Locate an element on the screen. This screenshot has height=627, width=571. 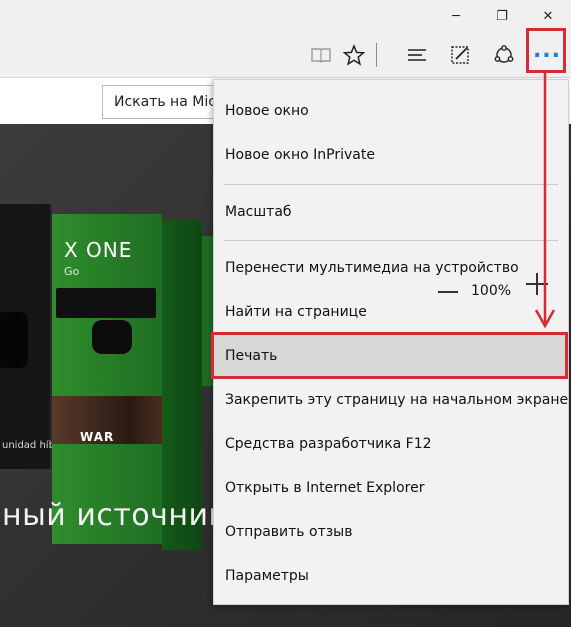
title-bar: ─ ❐ ✕ is located at coordinates (285, 16).